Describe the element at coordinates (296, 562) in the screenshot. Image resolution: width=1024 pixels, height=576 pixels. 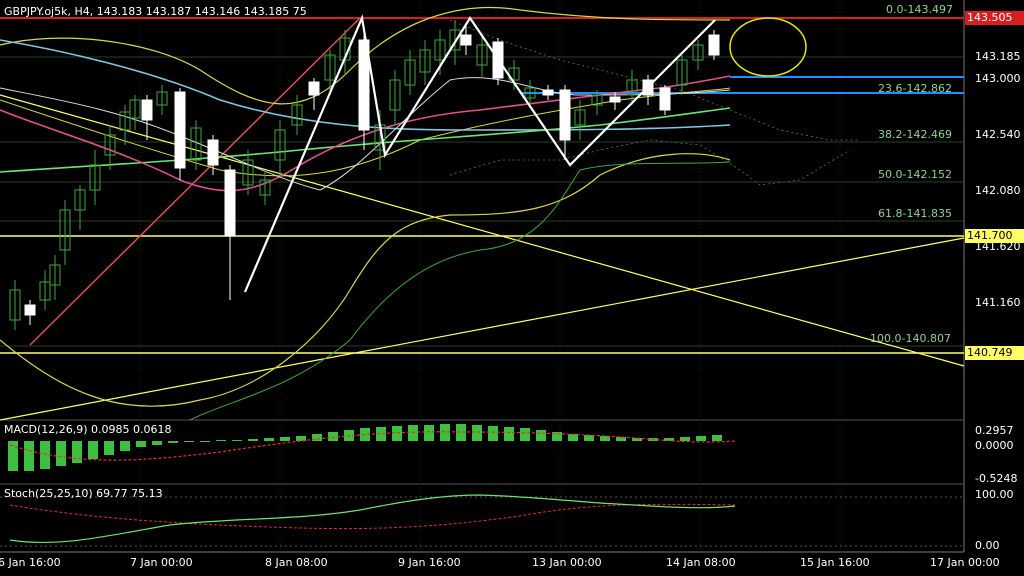
I see `time-tick: 8 Jan 08:00` at that location.